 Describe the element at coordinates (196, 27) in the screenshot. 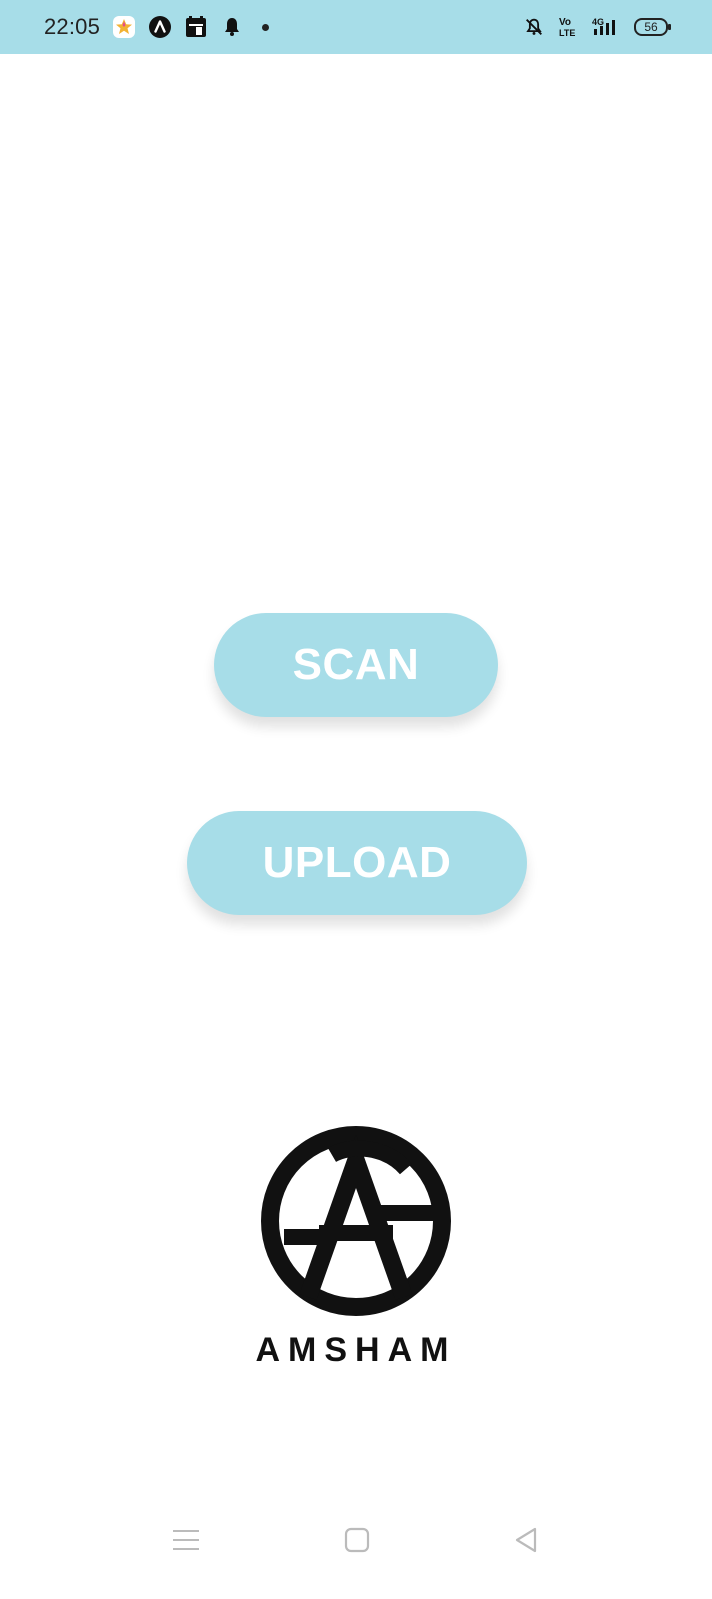

I see `calendar-icon` at that location.